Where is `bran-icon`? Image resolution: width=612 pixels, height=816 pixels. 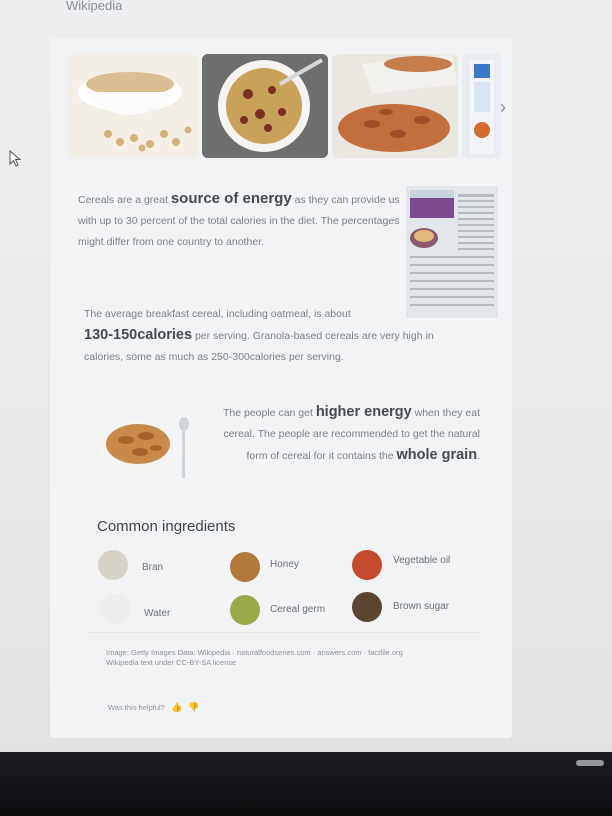 bran-icon is located at coordinates (113, 565).